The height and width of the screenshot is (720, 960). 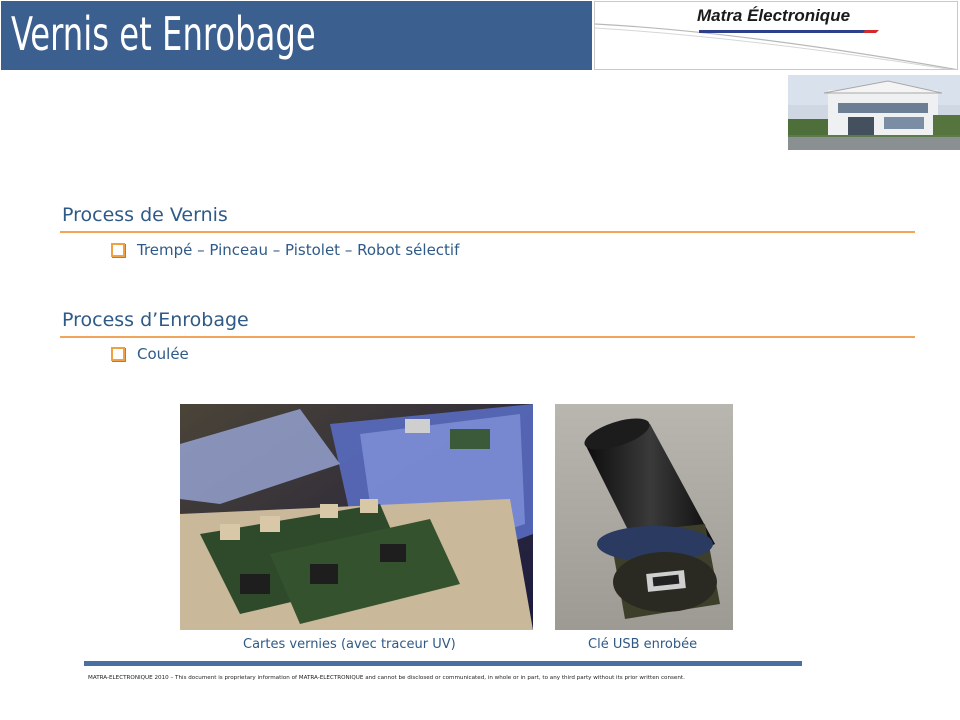 What do you see at coordinates (643, 644) in the screenshot?
I see `caption-usb-key: Clé USB enrobée` at bounding box center [643, 644].